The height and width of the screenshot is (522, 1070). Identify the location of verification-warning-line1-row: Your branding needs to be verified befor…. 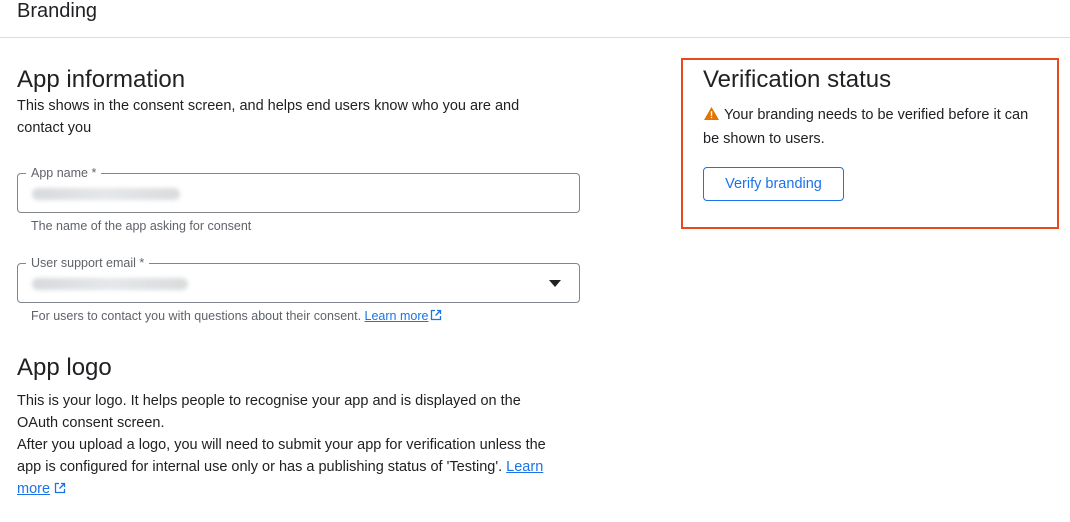
(878, 116).